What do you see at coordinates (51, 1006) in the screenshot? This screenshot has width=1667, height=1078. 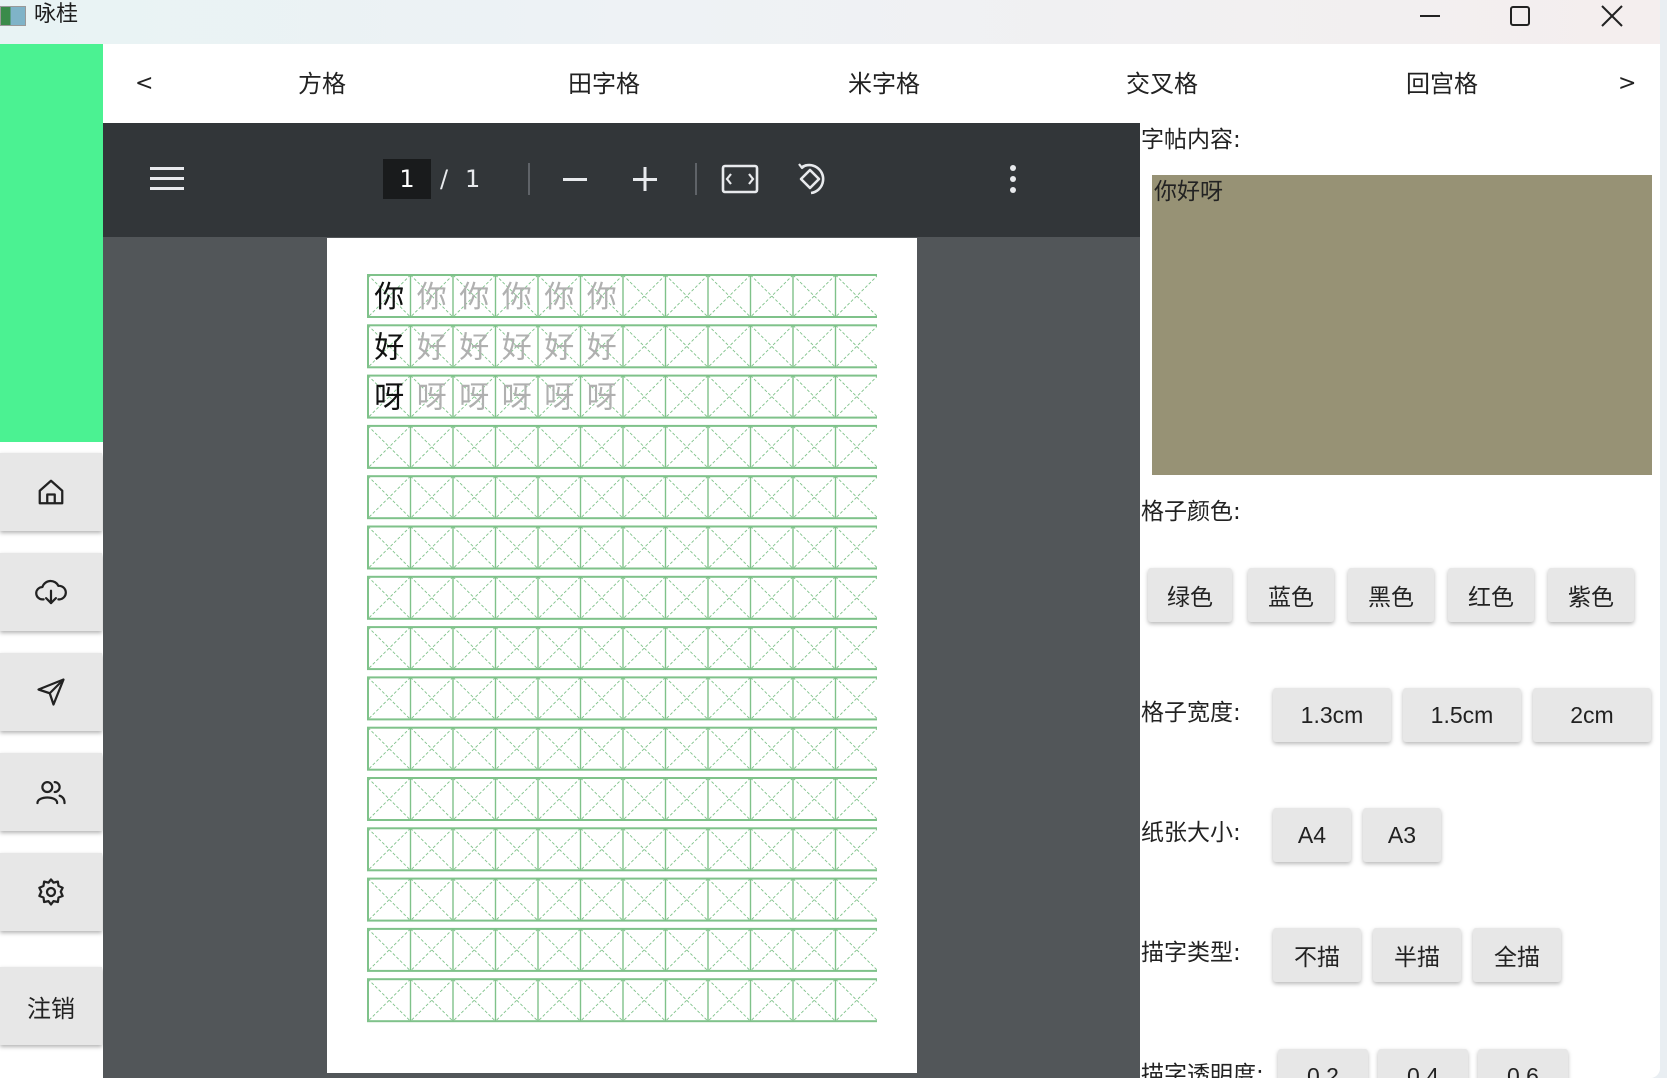 I see `logout-button: 注销` at bounding box center [51, 1006].